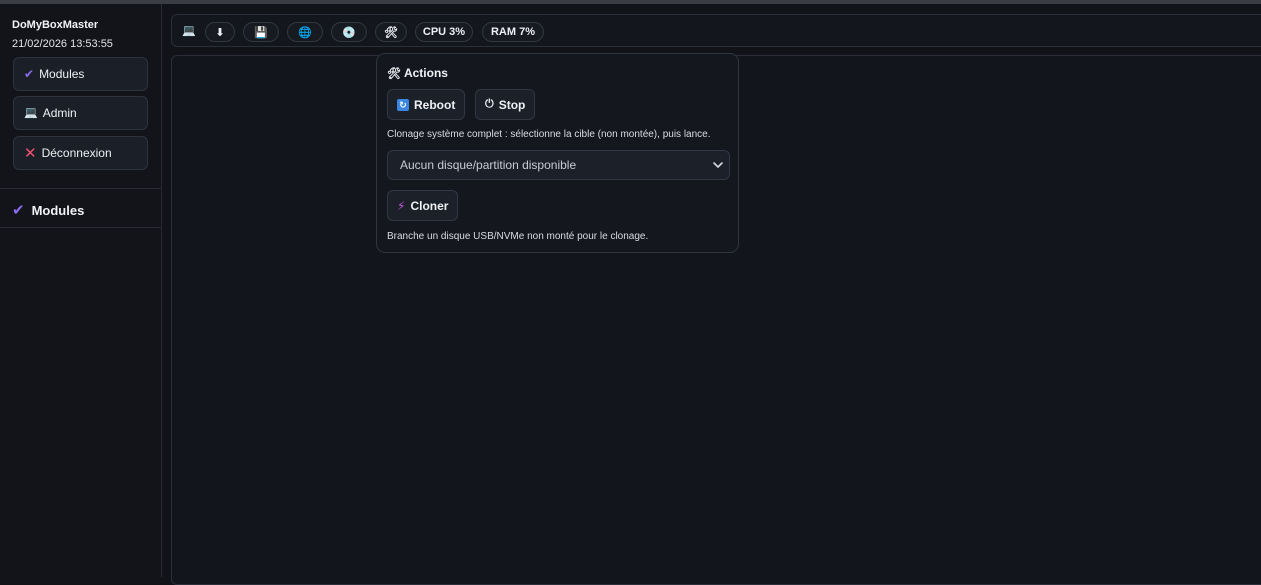  Describe the element at coordinates (80, 113) in the screenshot. I see `admin-button: 💻 Admin` at that location.